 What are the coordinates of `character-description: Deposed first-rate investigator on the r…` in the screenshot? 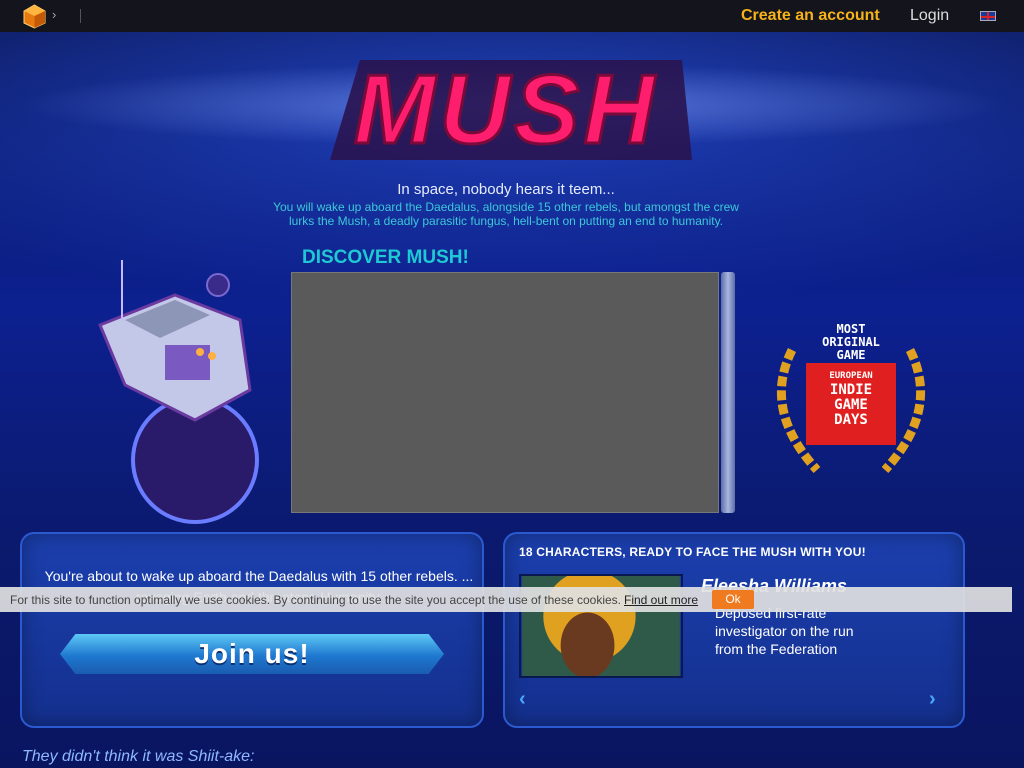 It's located at (784, 631).